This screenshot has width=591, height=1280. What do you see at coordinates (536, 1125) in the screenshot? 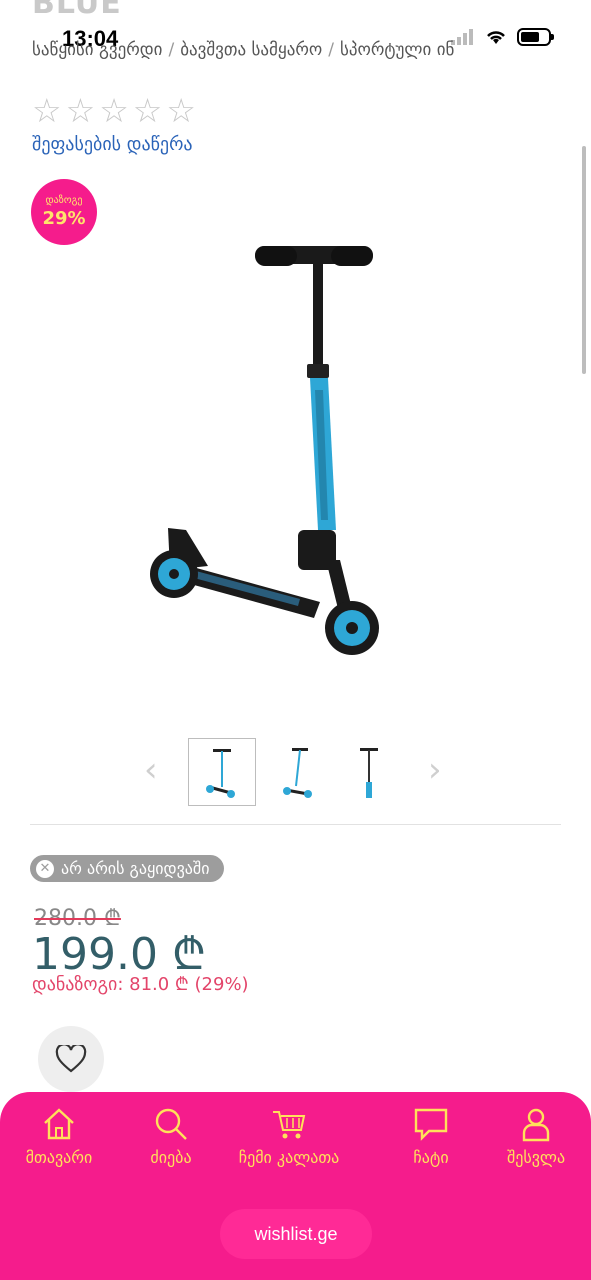
I see `user-icon` at bounding box center [536, 1125].